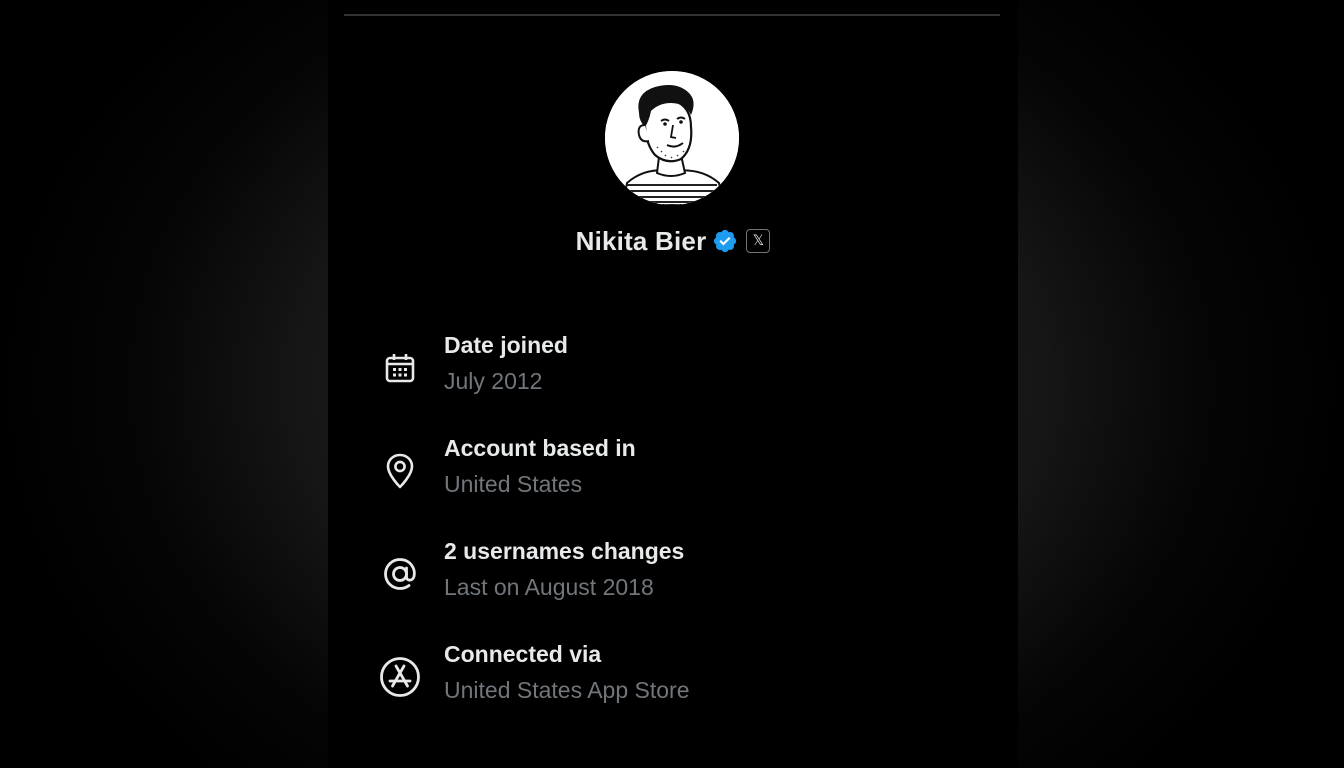 Image resolution: width=1344 pixels, height=768 pixels. Describe the element at coordinates (400, 574) in the screenshot. I see `at-sign-icon` at that location.